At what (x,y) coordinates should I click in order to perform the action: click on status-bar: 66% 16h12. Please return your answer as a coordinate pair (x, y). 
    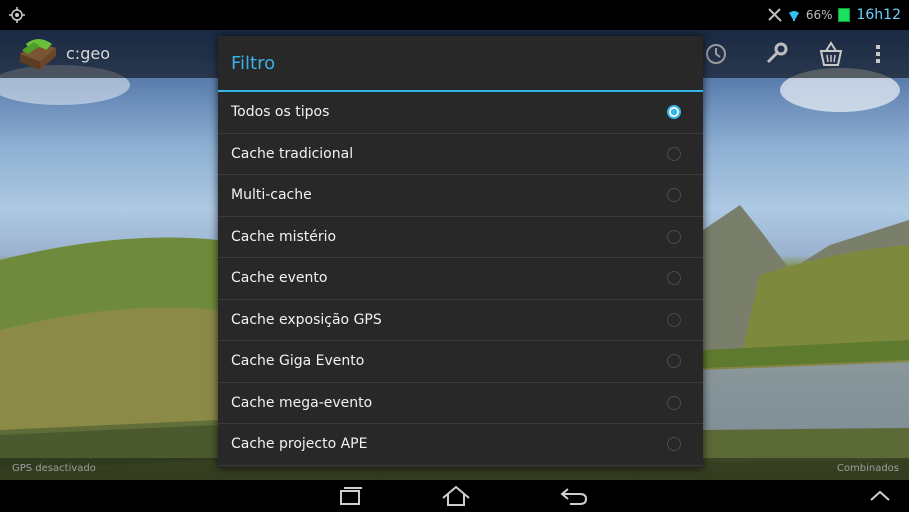
    Looking at the image, I should click on (454, 15).